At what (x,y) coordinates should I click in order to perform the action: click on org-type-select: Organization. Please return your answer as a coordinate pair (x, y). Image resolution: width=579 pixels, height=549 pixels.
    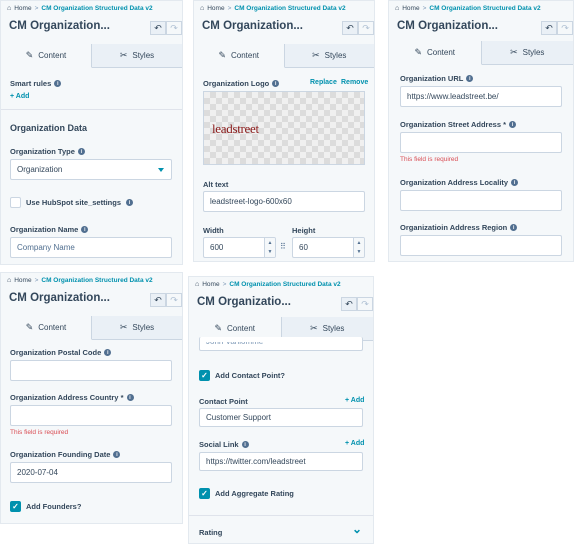
    Looking at the image, I should click on (91, 169).